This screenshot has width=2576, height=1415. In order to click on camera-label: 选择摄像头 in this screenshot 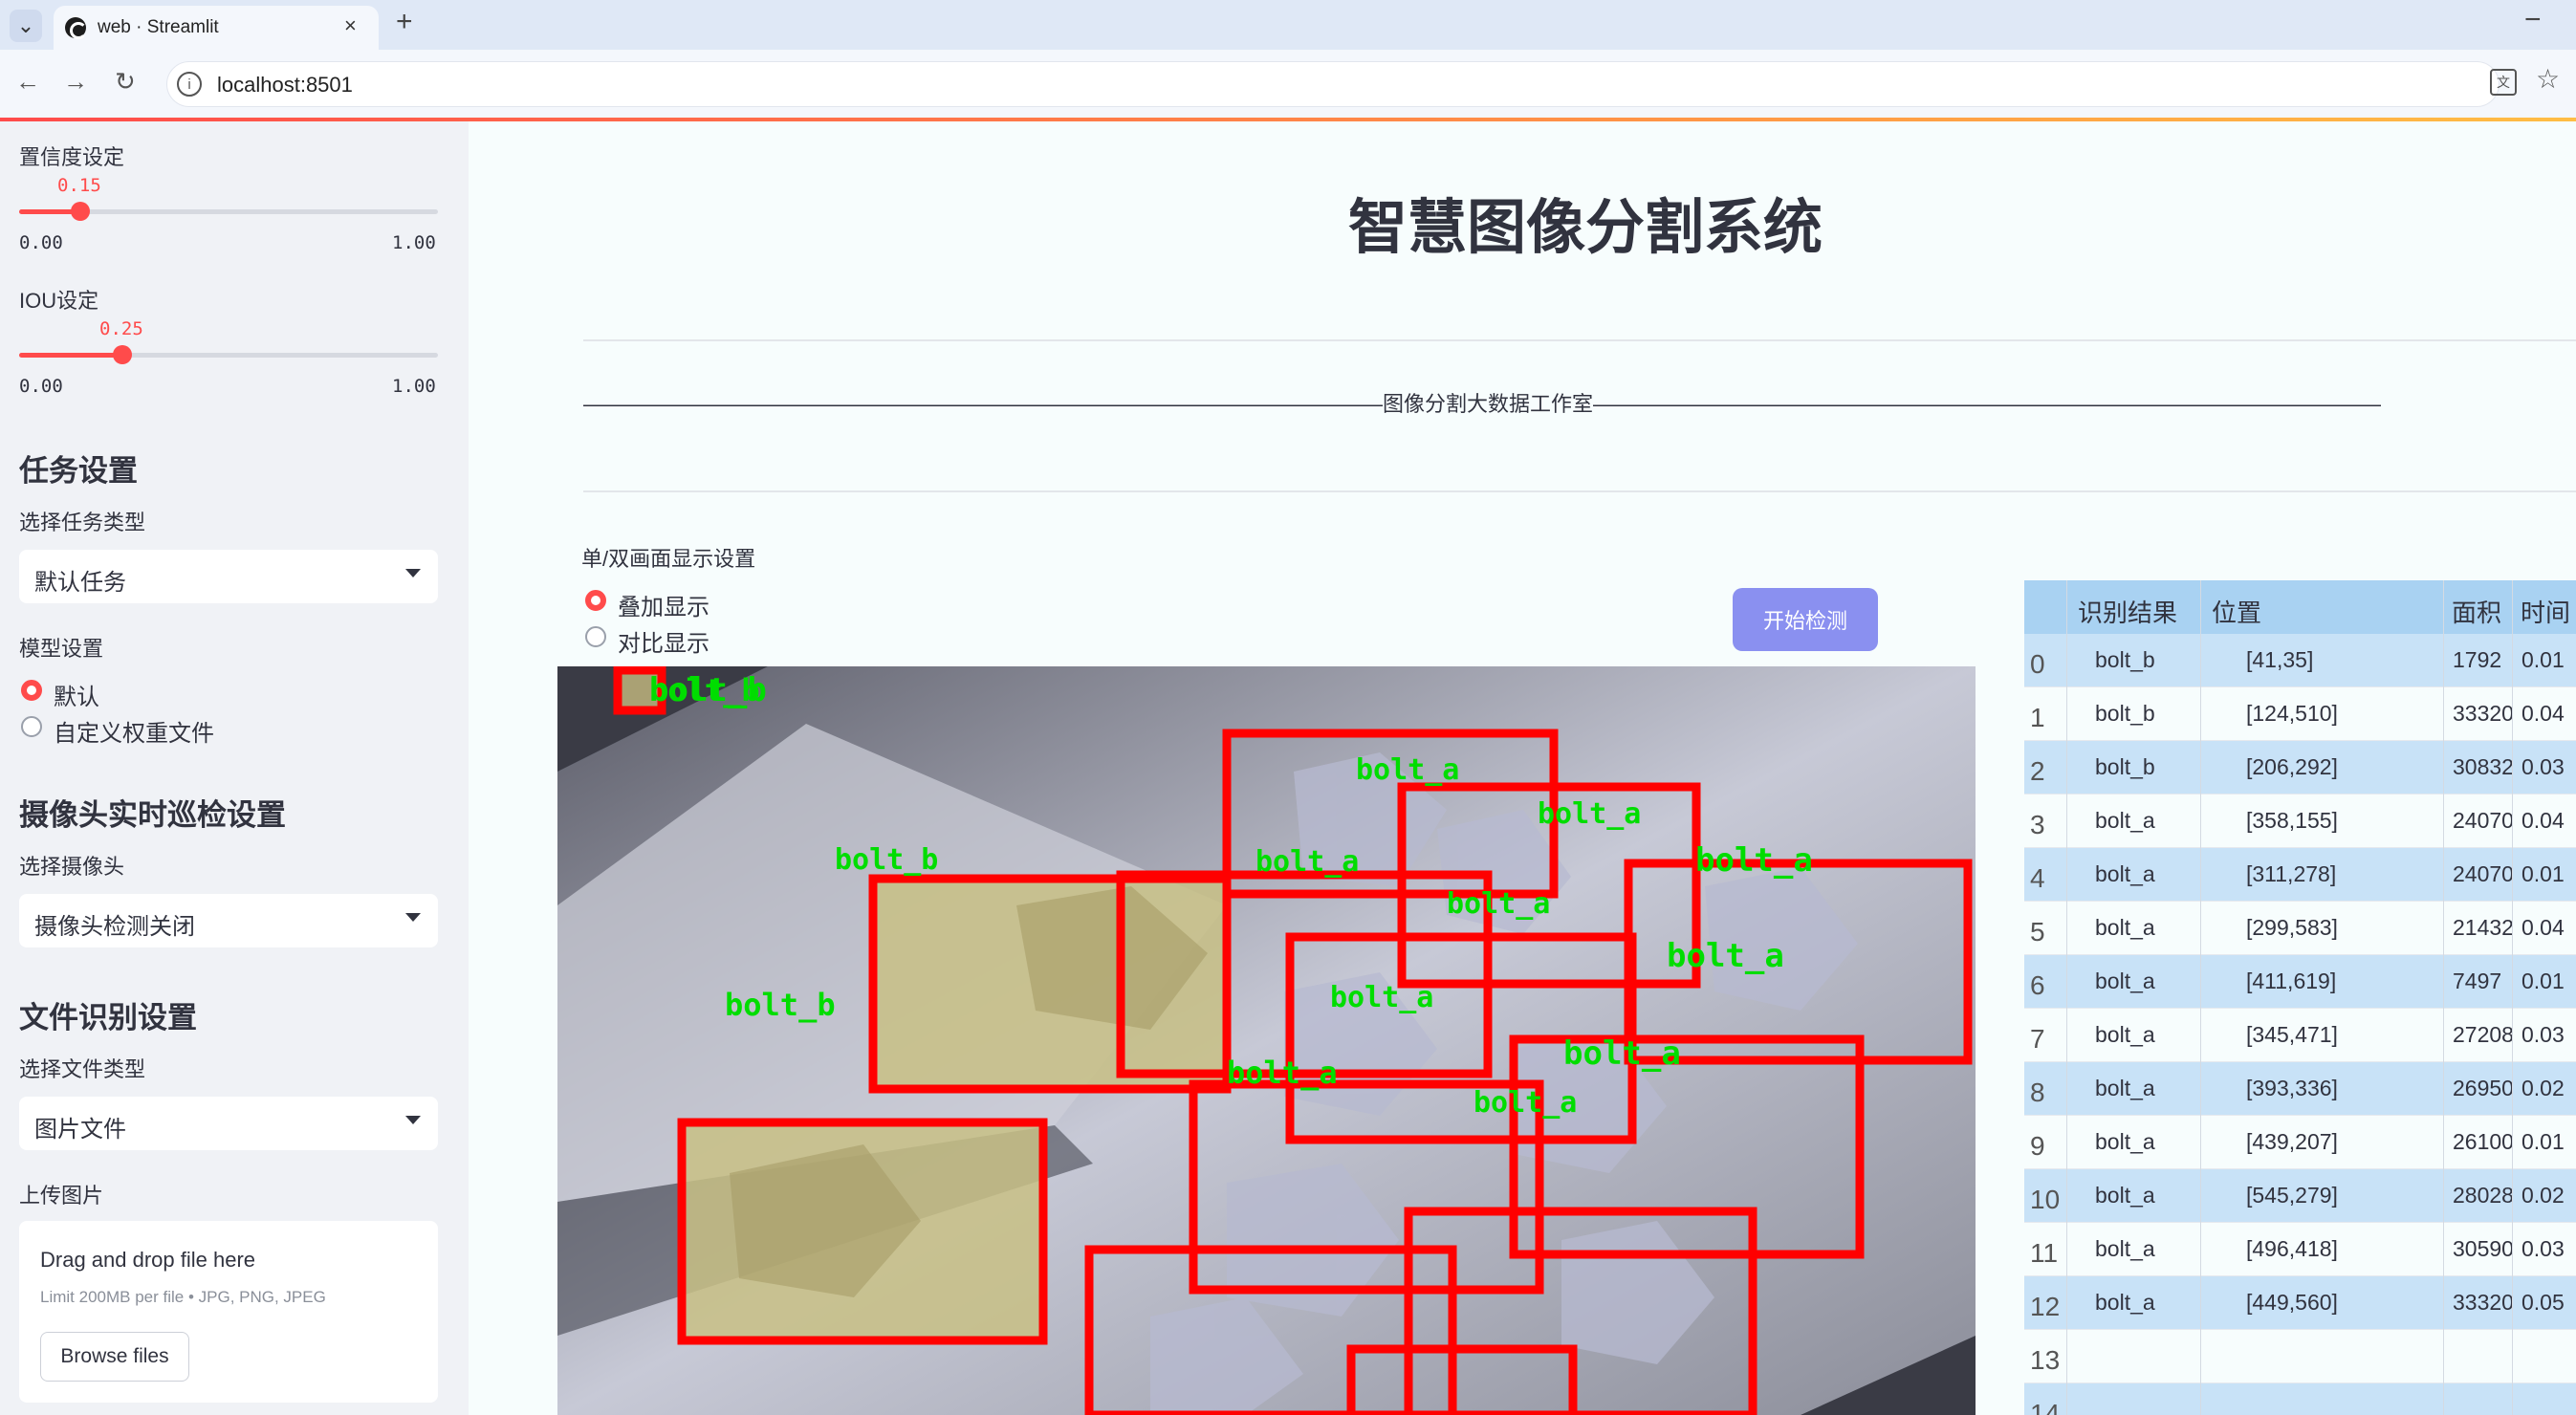, I will do `click(72, 867)`.